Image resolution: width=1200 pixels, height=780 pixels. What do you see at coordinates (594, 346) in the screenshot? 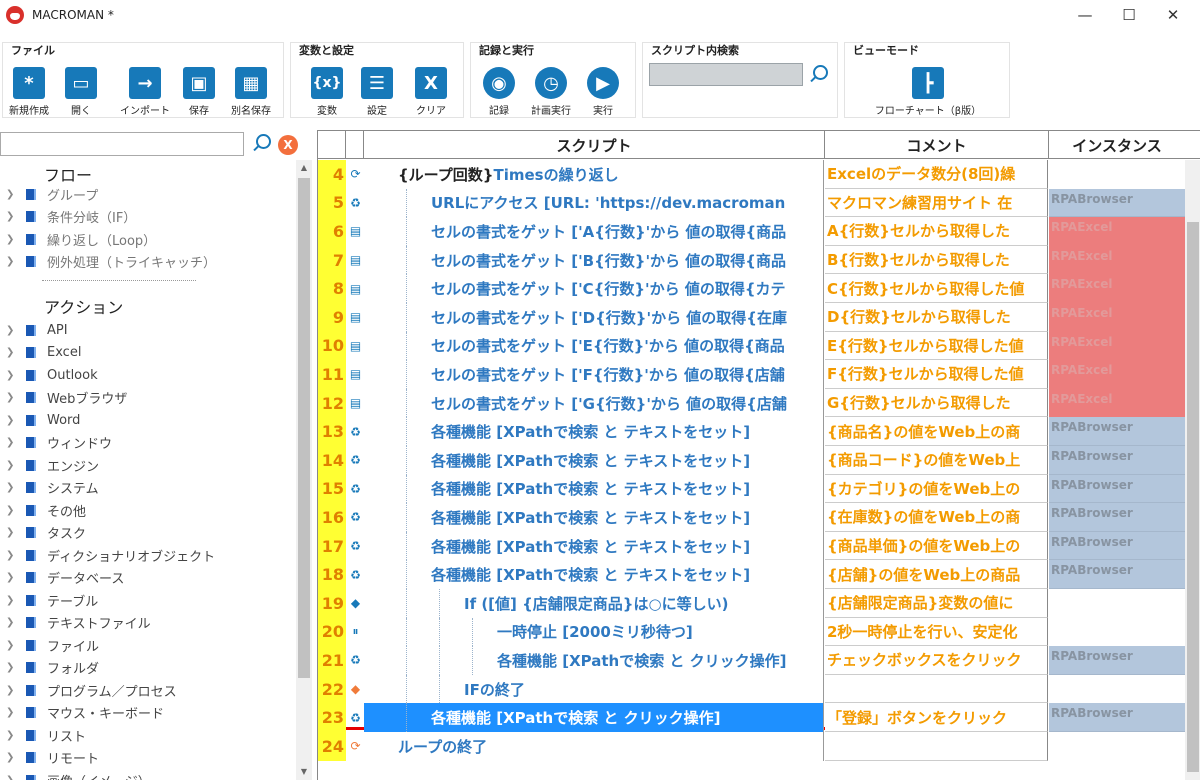
I see `script-cell: セルの書式をゲット ['E{行数}'から 値の取得{商品` at bounding box center [594, 346].